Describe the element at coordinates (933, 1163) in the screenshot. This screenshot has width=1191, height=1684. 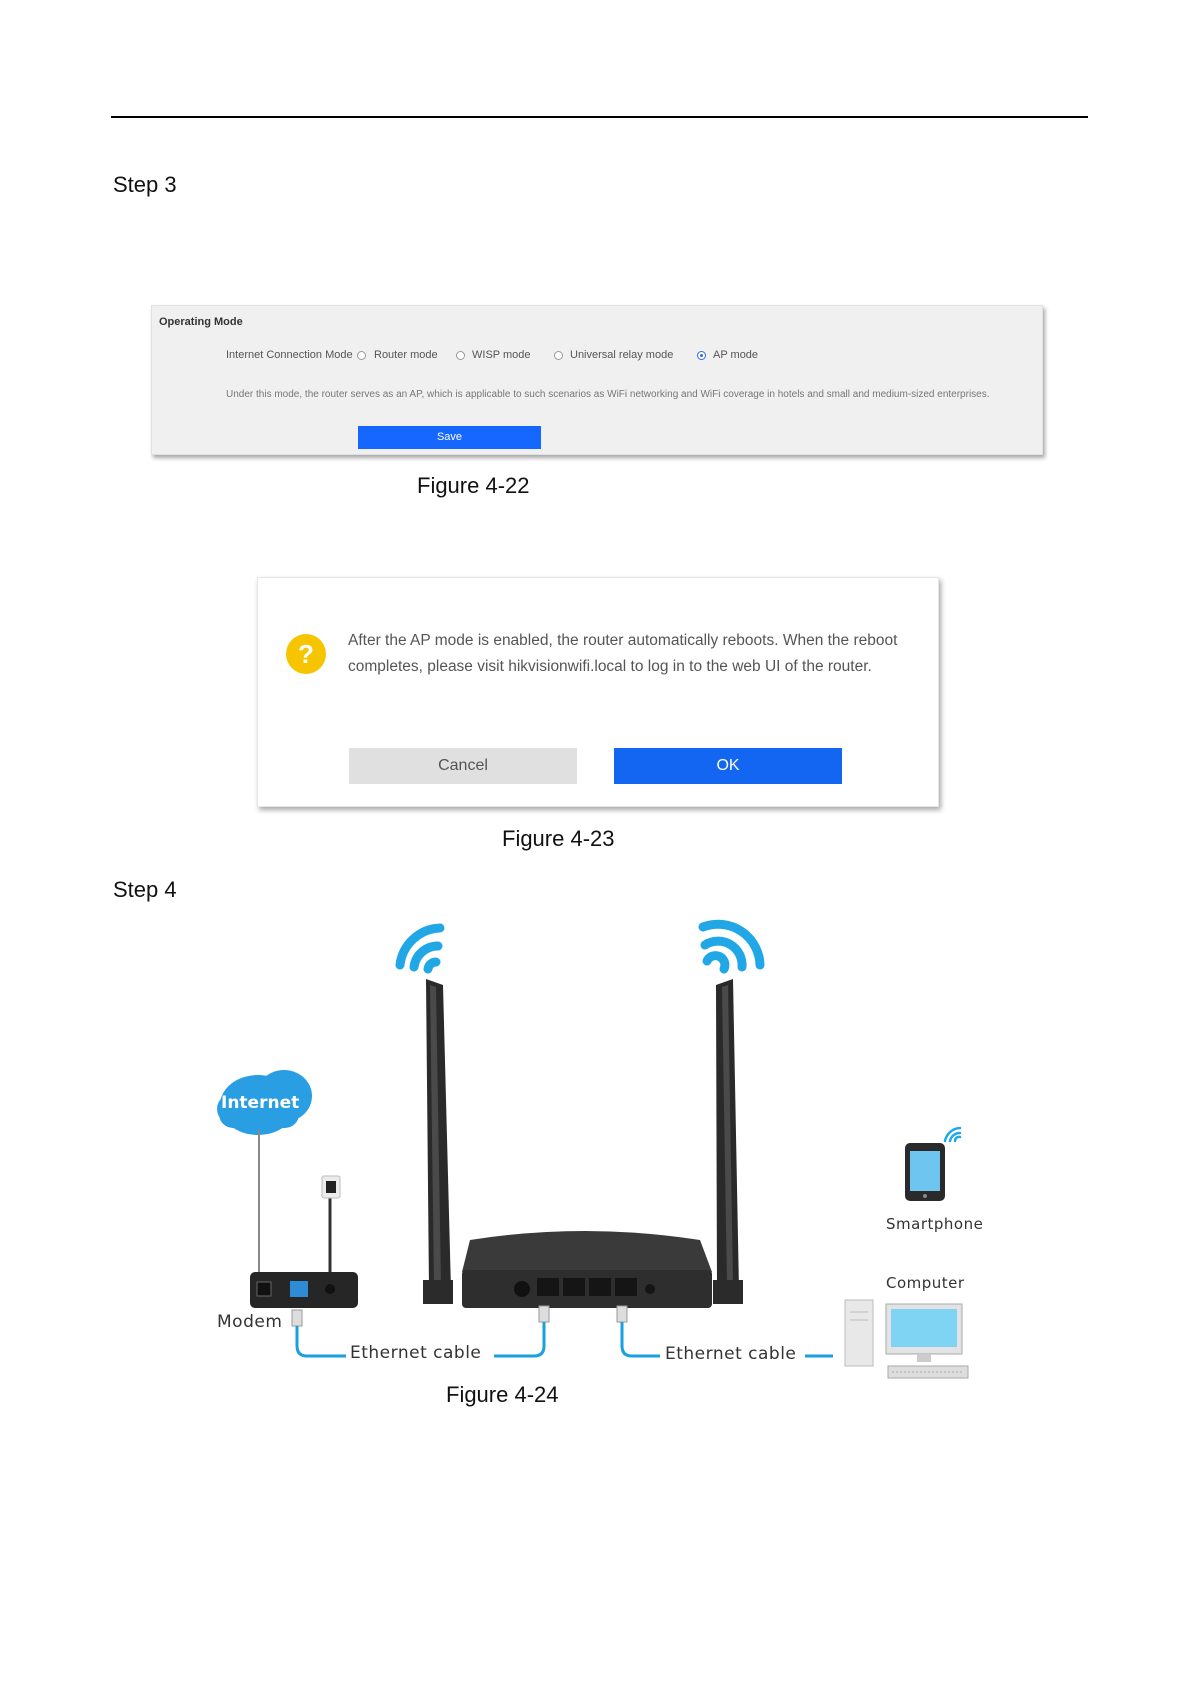
I see `smartphone-icon` at that location.